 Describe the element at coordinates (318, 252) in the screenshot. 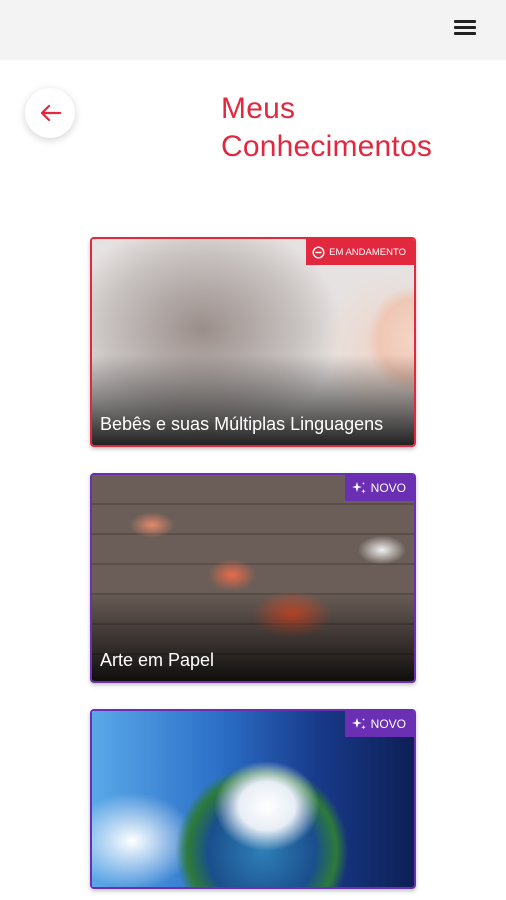

I see `in-progress-icon` at that location.